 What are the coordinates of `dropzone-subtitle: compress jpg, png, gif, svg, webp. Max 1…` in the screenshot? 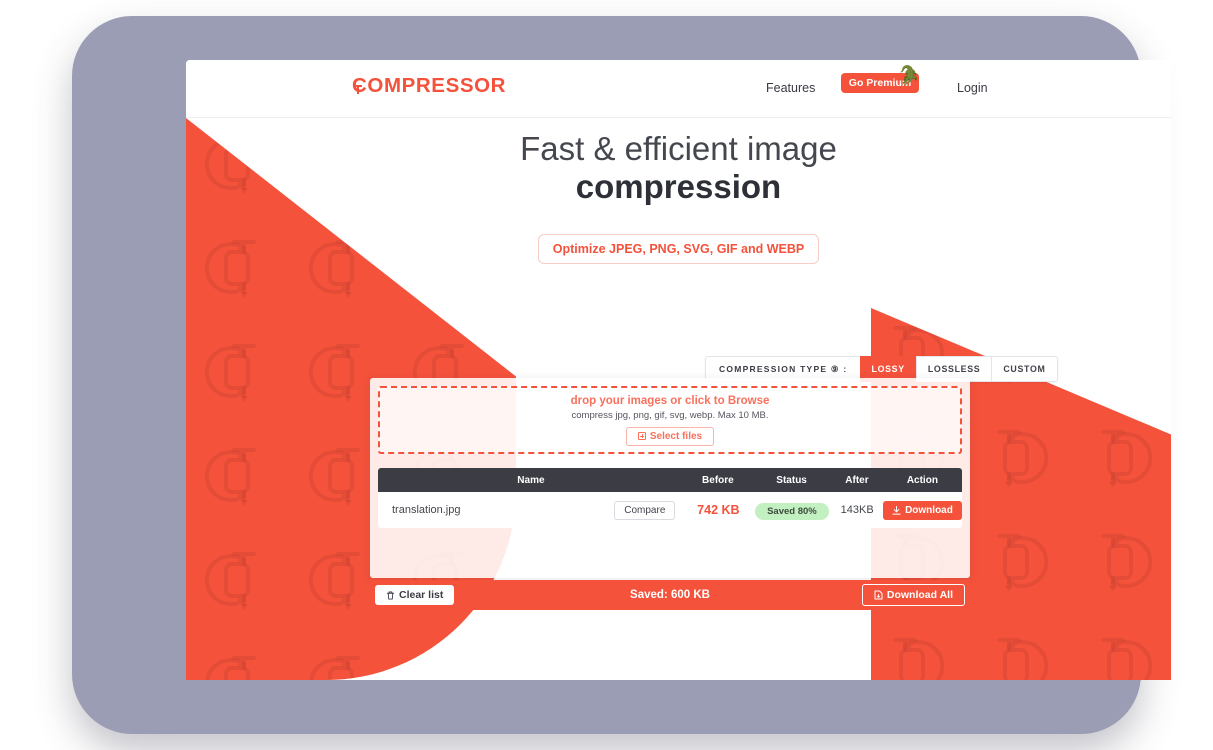 It's located at (670, 415).